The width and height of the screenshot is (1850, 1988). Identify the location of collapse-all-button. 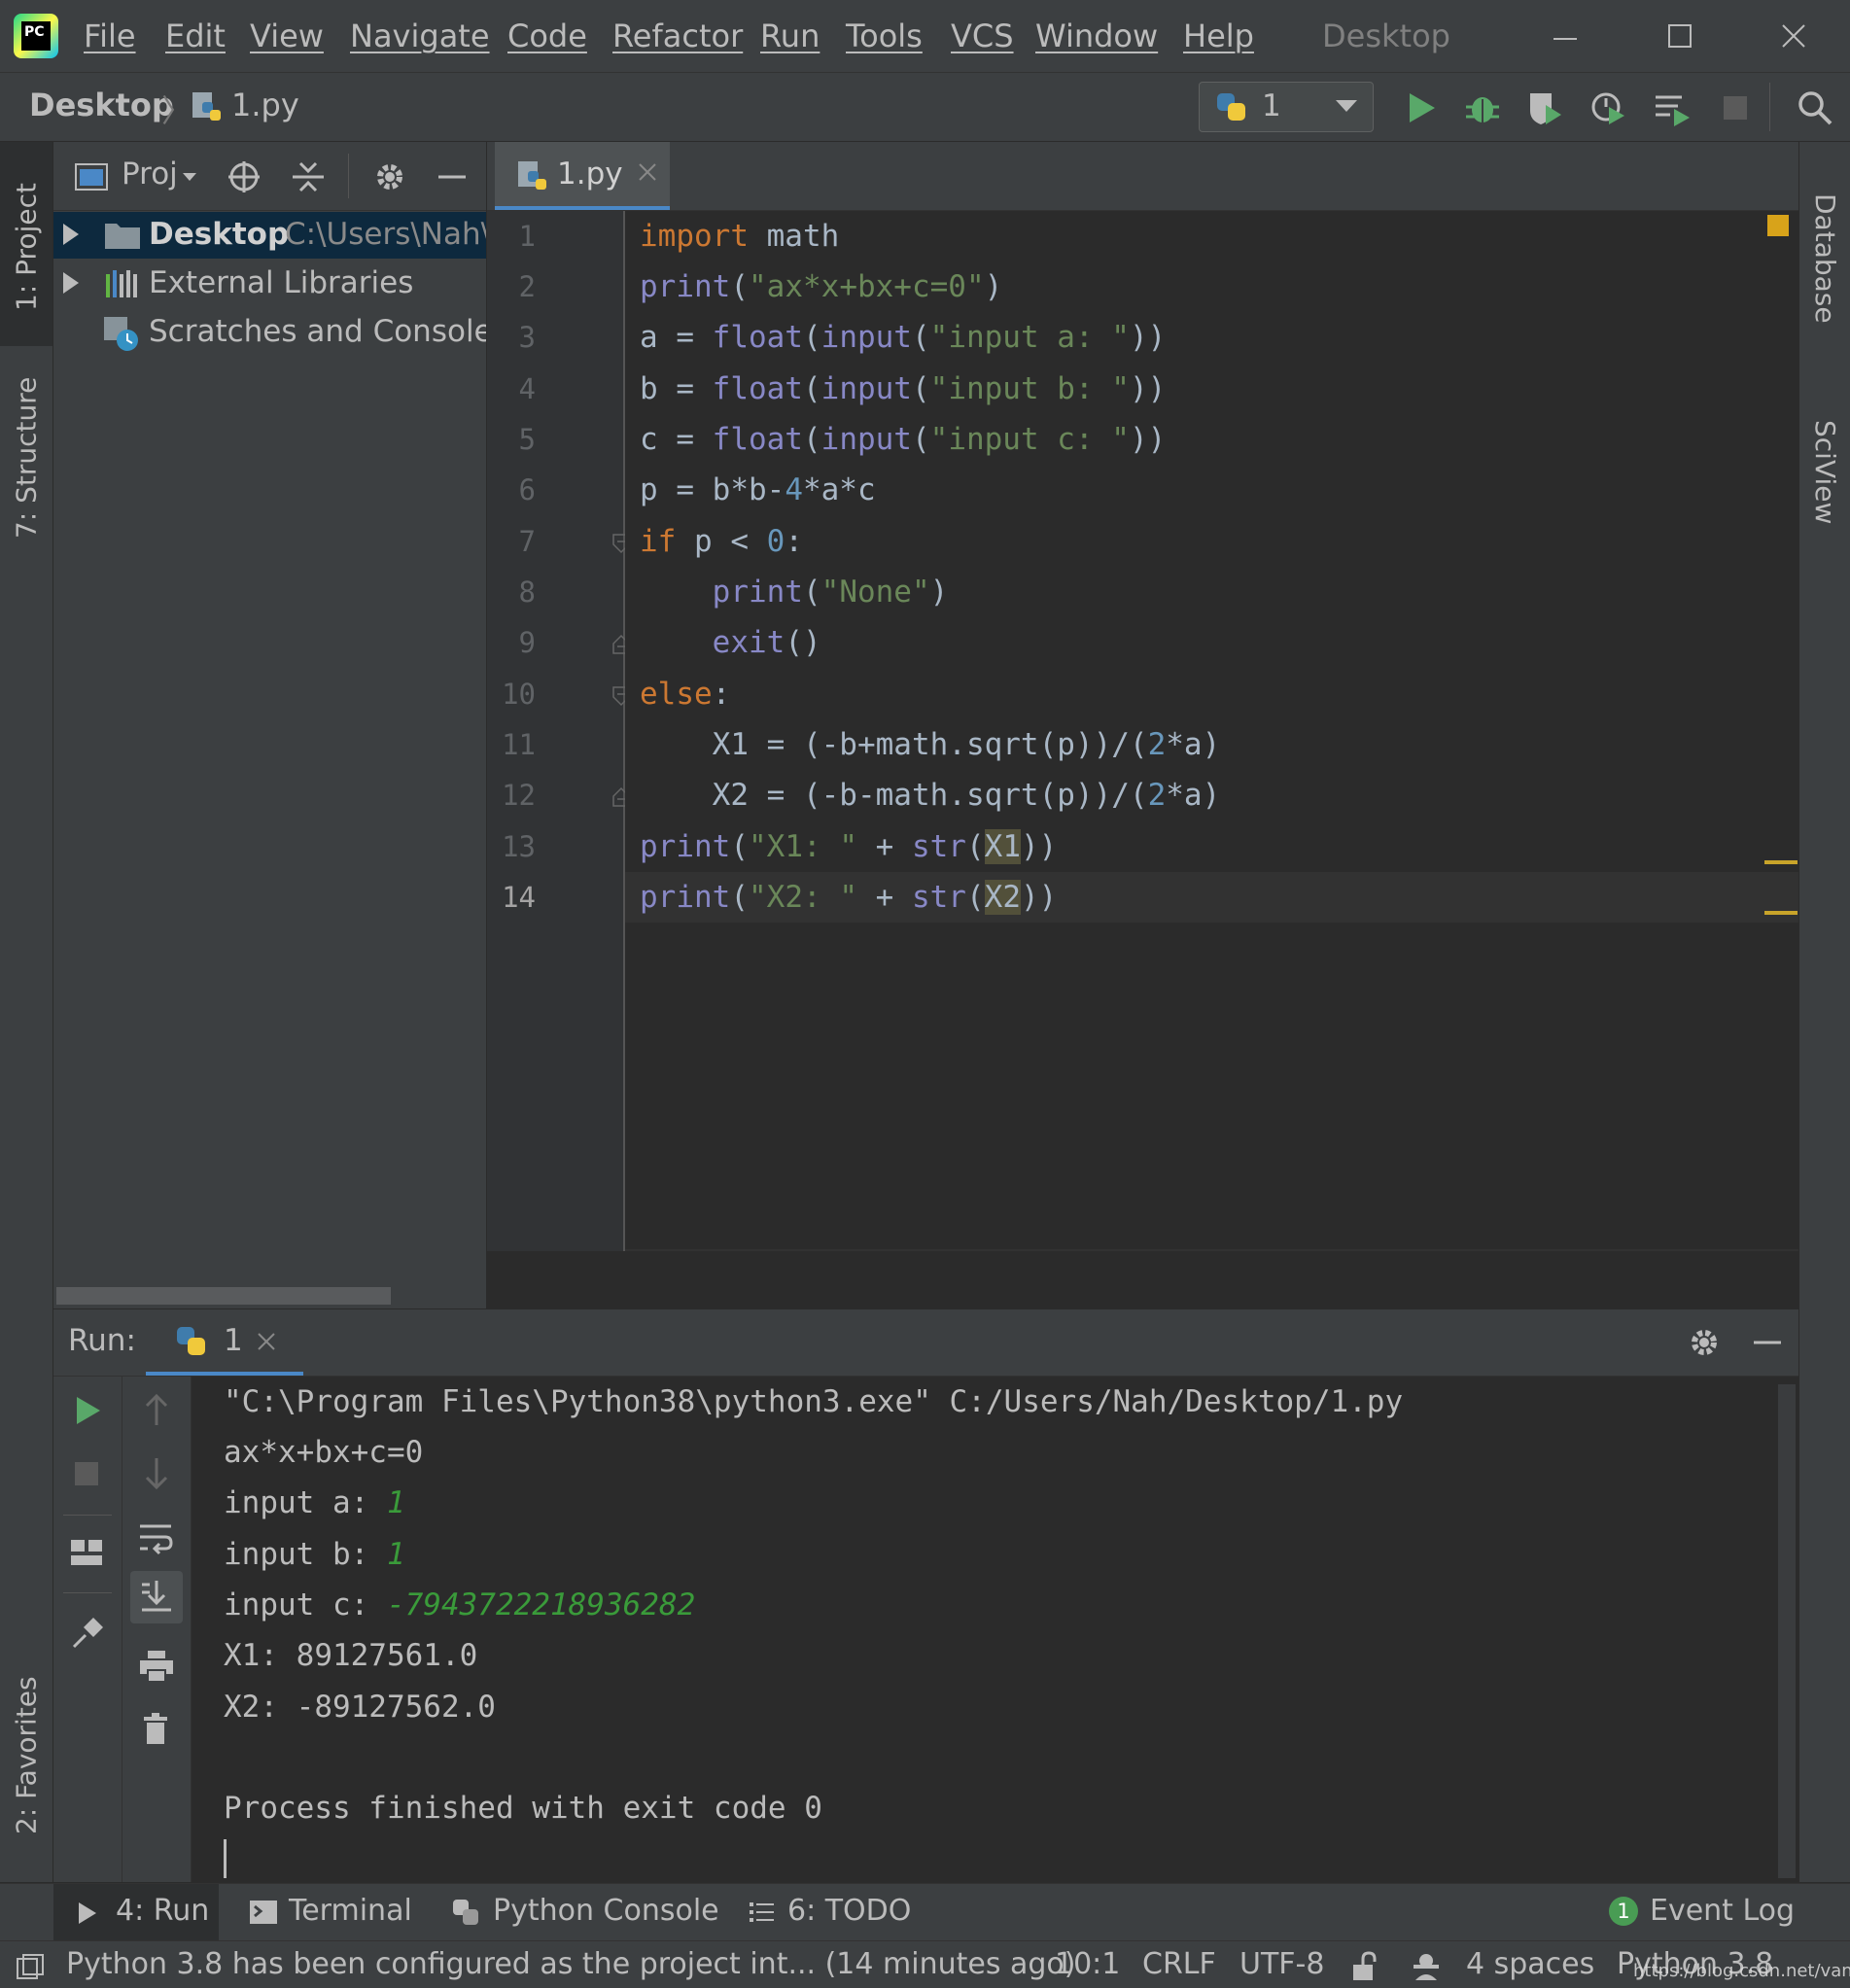
(308, 176).